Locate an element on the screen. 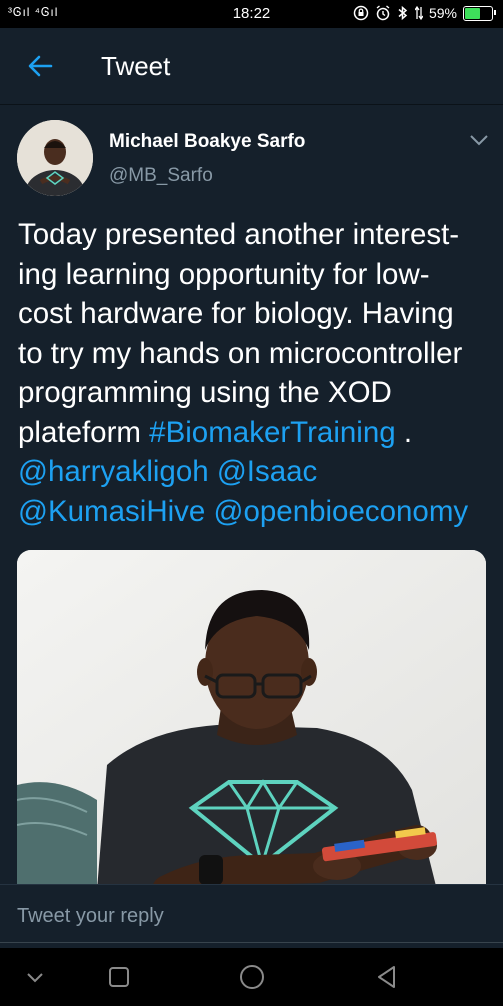 The height and width of the screenshot is (1006, 503). reply-bar: Tweet your reply is located at coordinates (251, 916).